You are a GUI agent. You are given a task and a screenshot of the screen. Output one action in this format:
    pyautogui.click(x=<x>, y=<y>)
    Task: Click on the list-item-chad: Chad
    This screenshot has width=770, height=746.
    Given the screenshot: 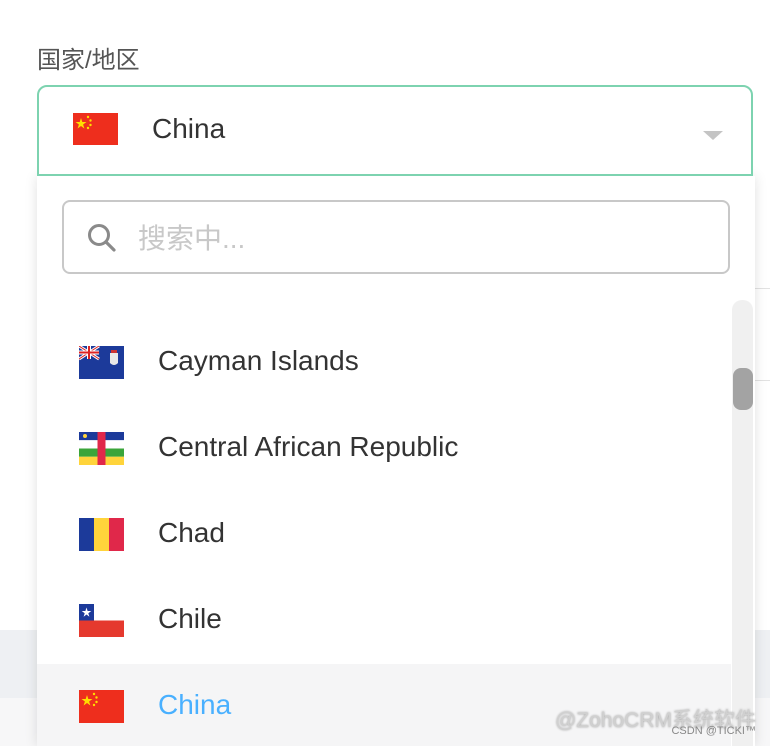 What is the action you would take?
    pyautogui.click(x=384, y=535)
    